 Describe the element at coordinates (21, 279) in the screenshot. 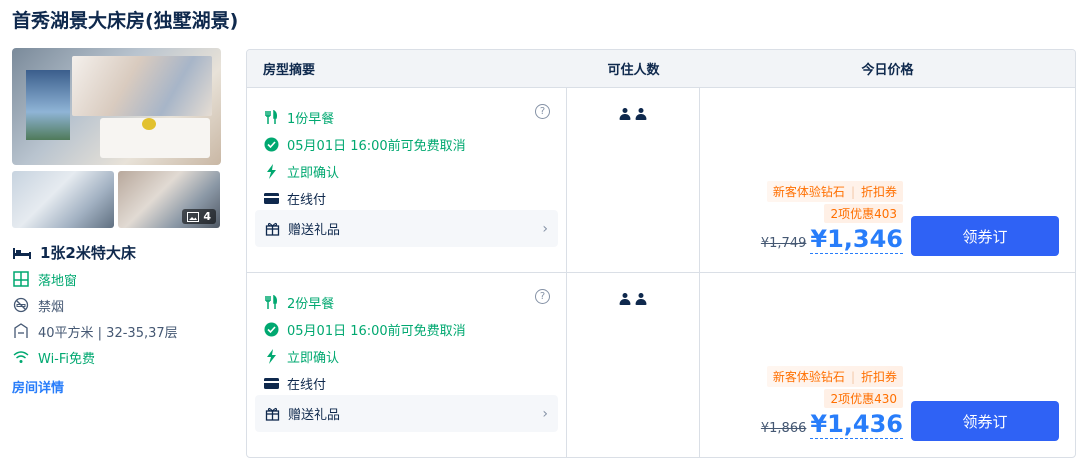

I see `window-icon` at that location.